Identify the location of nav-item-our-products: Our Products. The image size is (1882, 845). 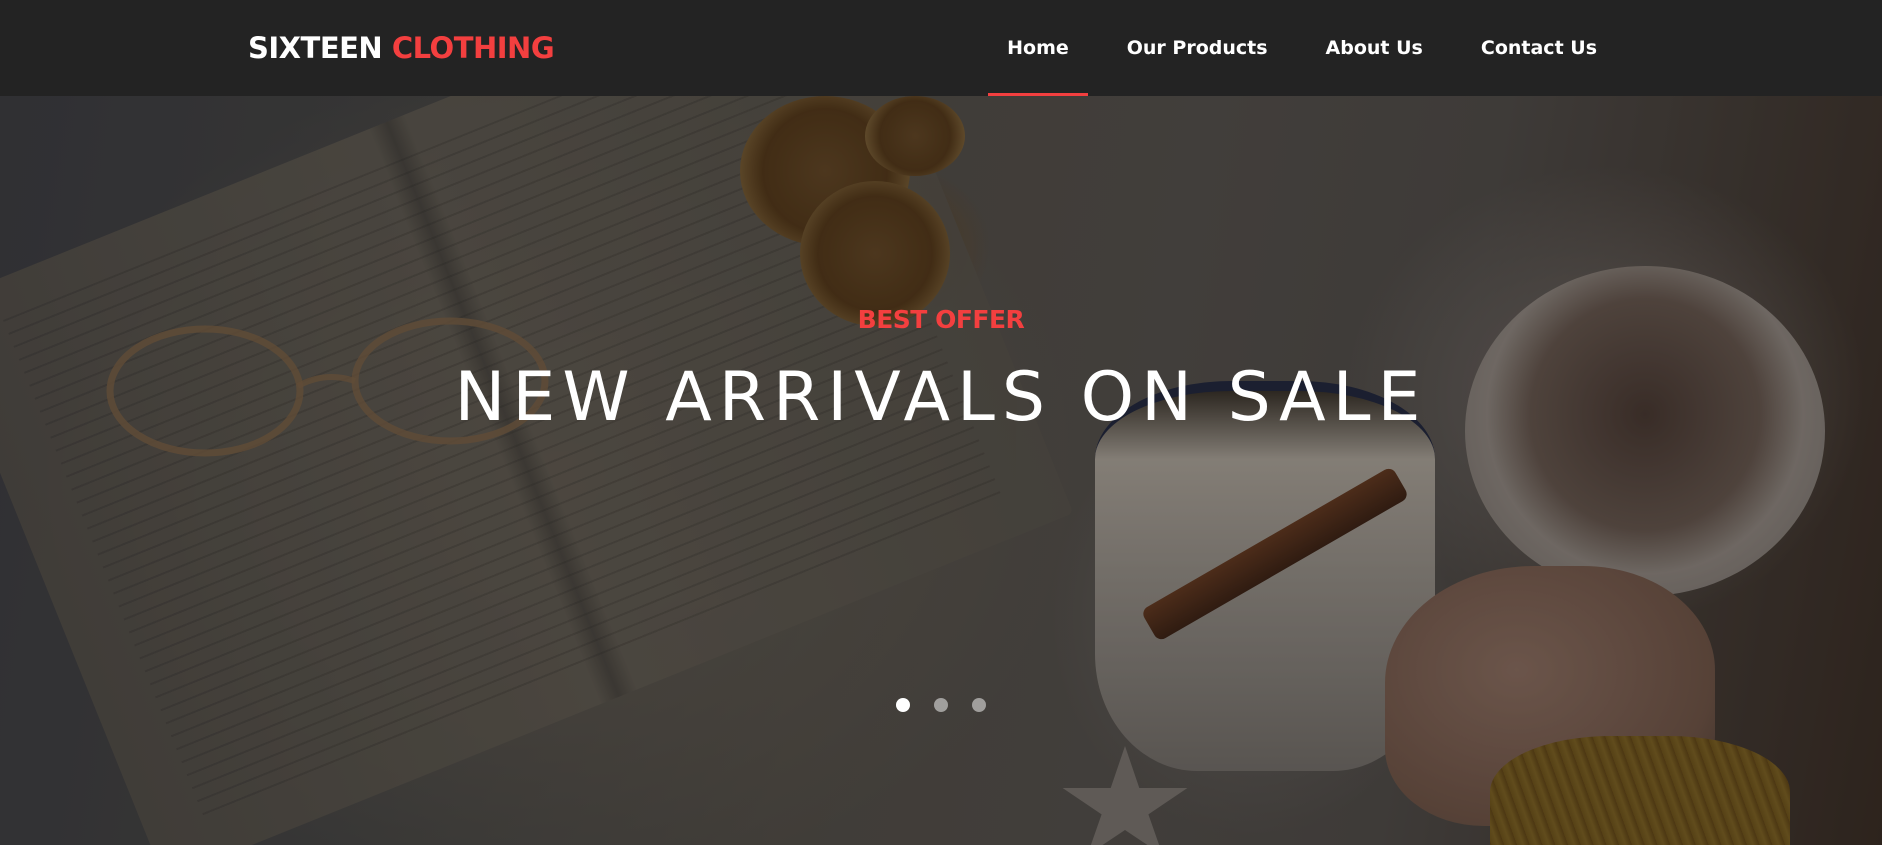
(1197, 48).